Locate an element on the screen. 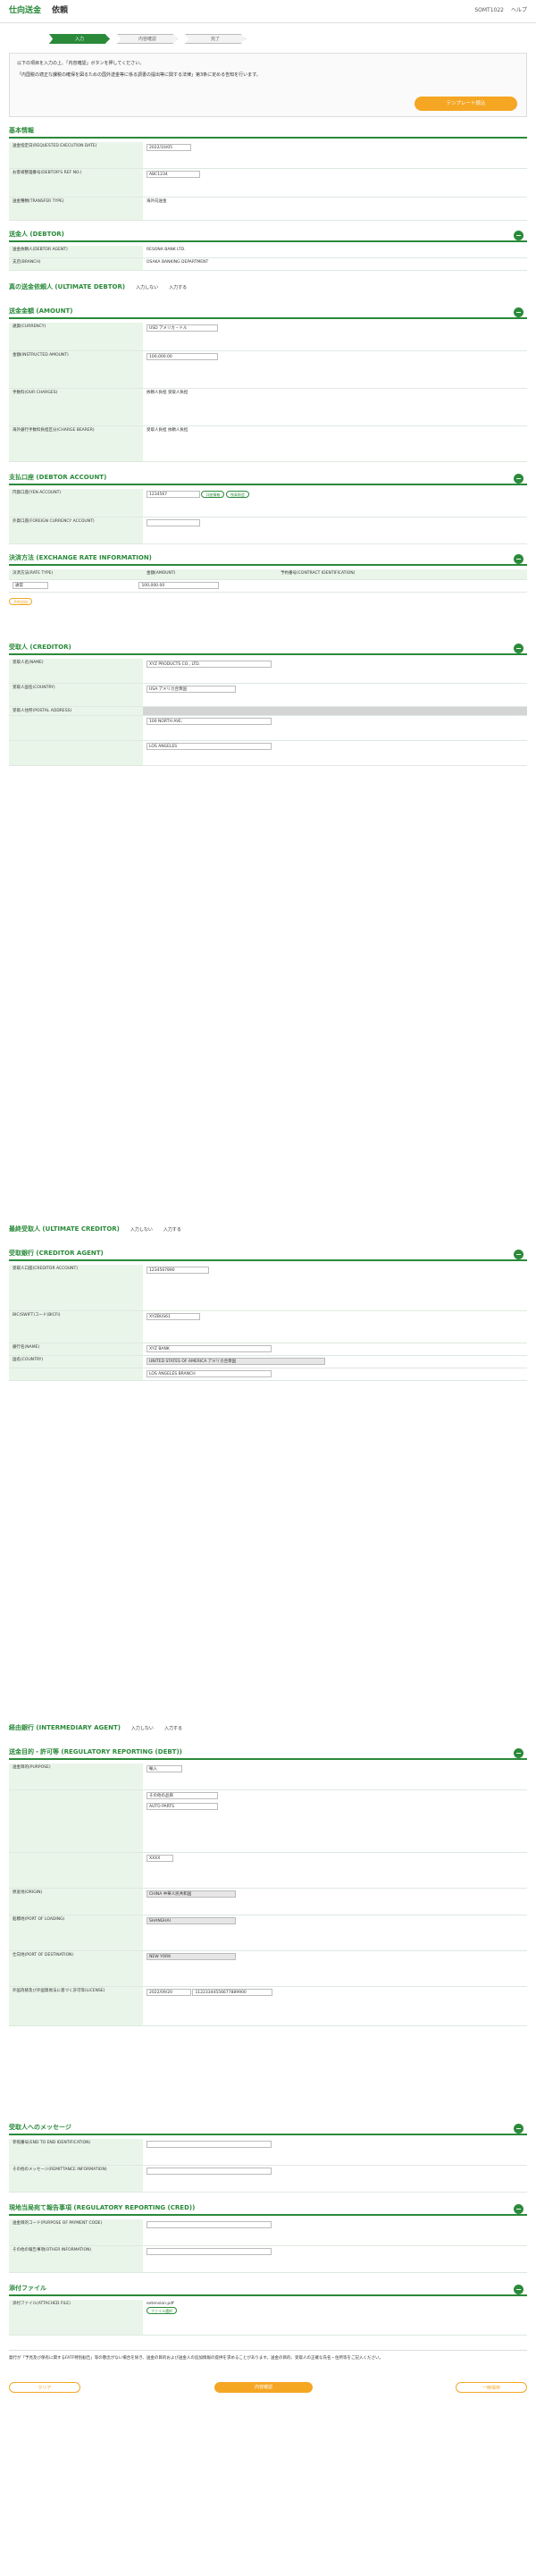 The height and width of the screenshot is (2576, 536). bic-label: BIC(SWIFT)コード(BICFI) is located at coordinates (76, 1327).